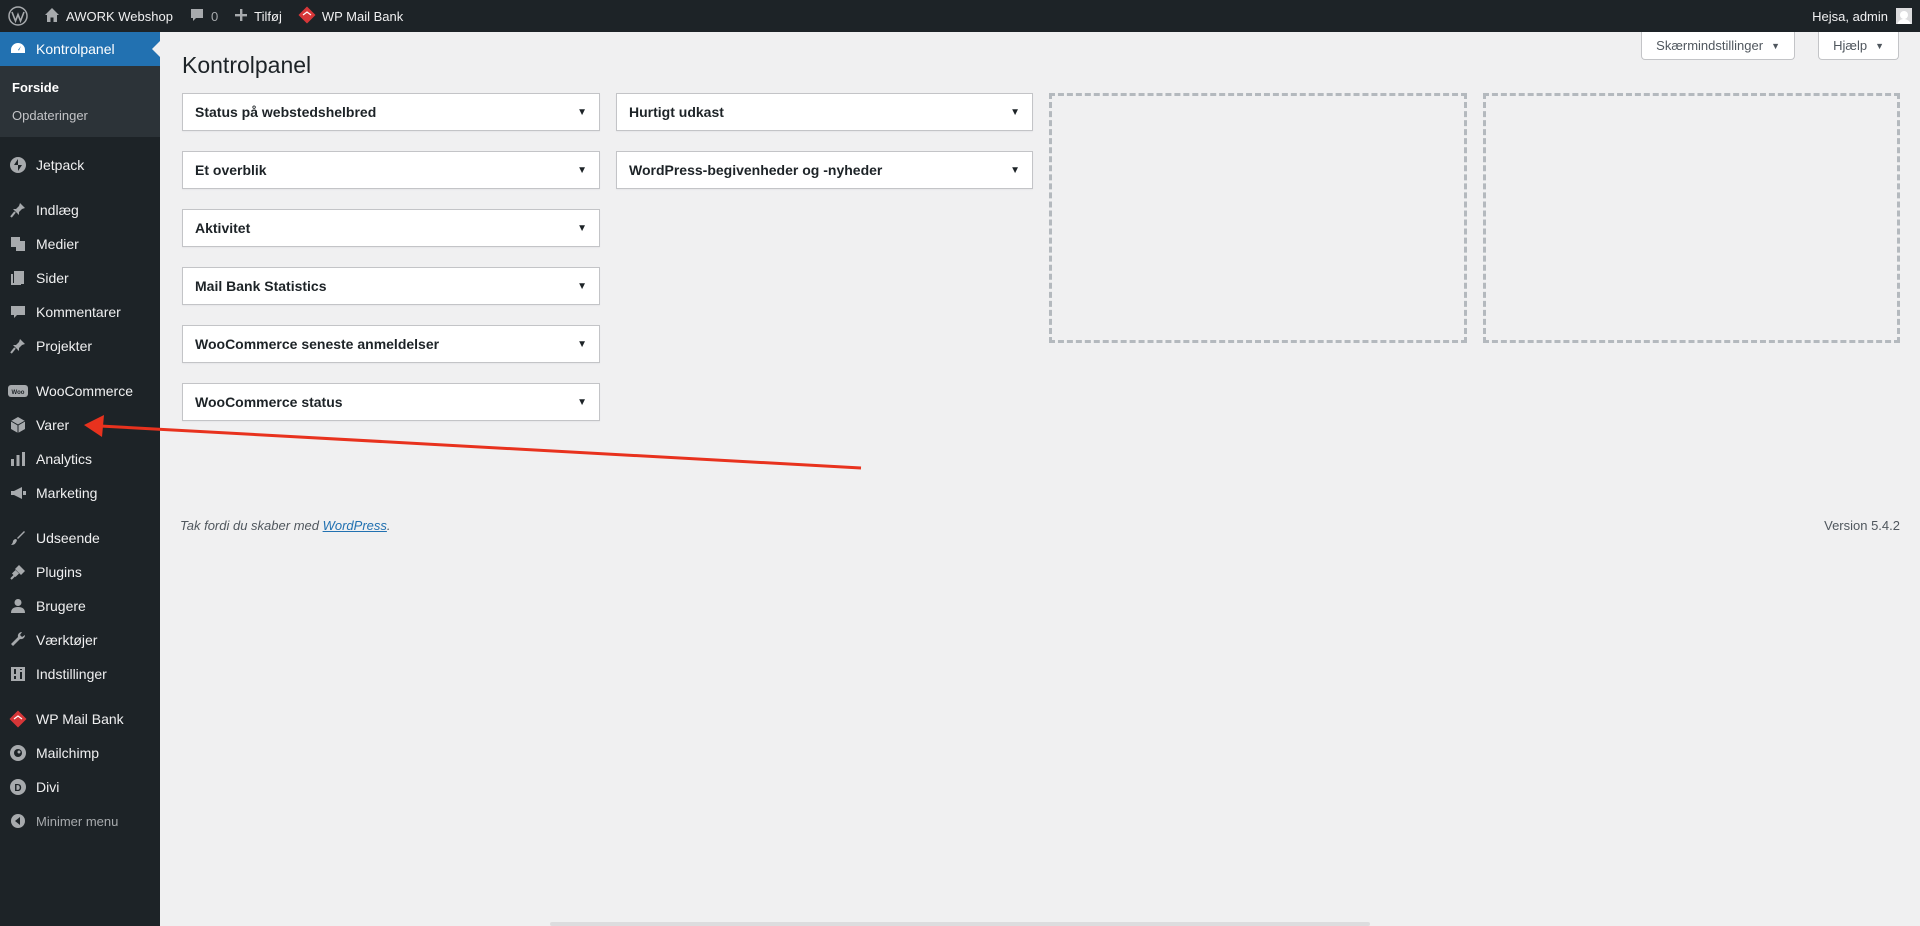 This screenshot has width=1920, height=926. Describe the element at coordinates (80, 87) in the screenshot. I see `sidebar-subitem-home: Forside` at that location.